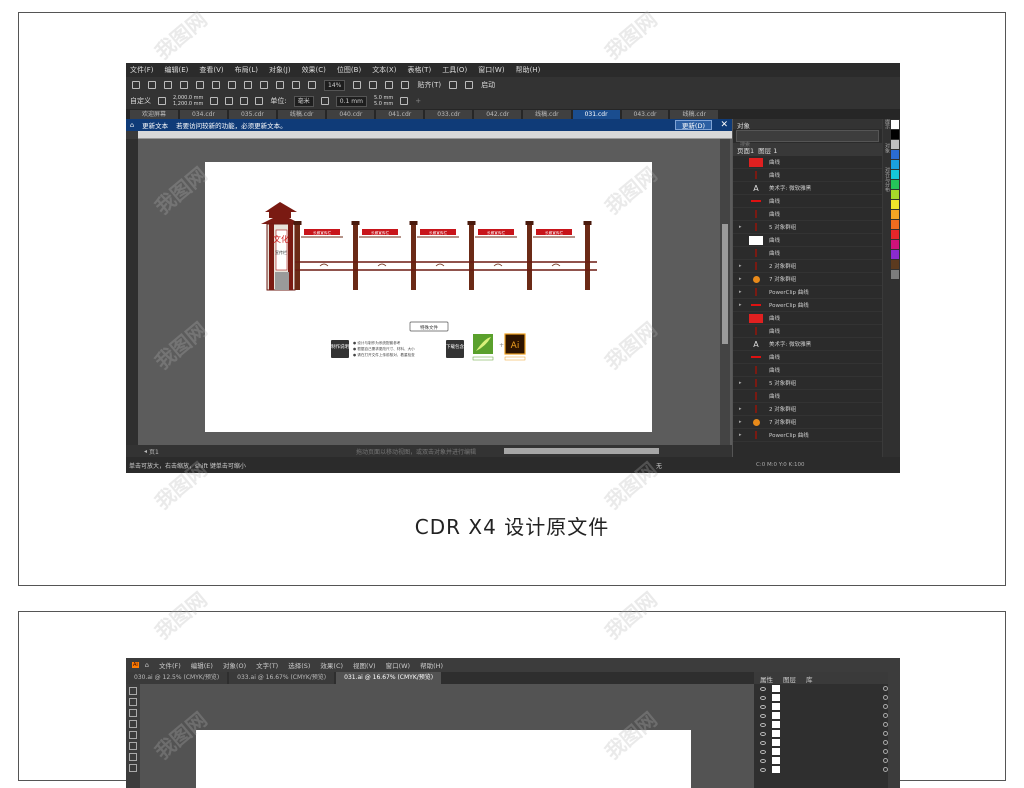 The width and height of the screenshot is (1024, 788). Describe the element at coordinates (807, 305) in the screenshot. I see `object-row: ▸ PowerClip 曲线` at that location.